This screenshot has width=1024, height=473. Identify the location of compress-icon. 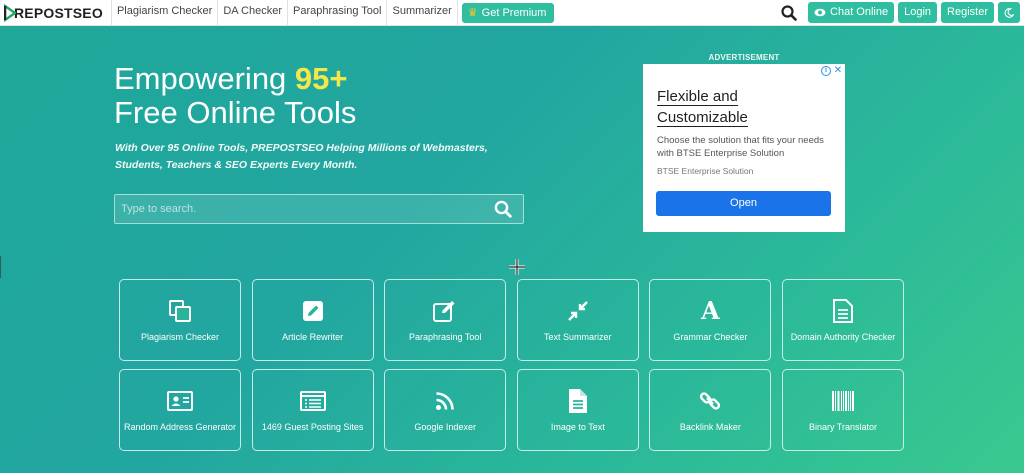
(577, 311).